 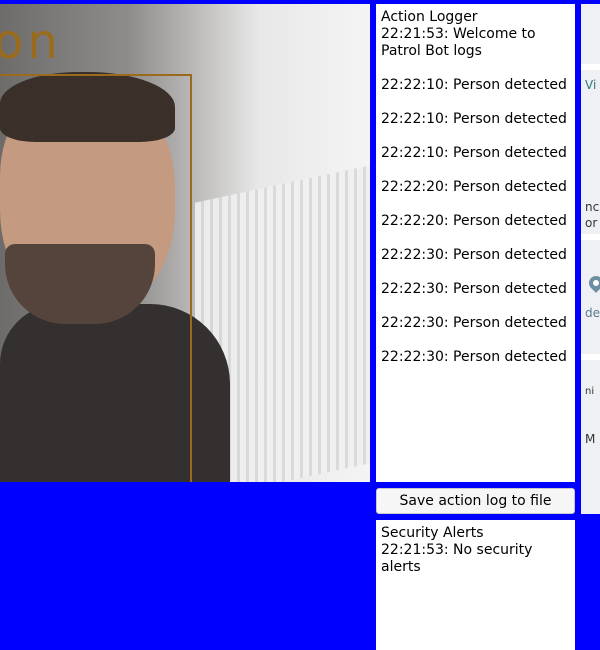 What do you see at coordinates (458, 42) in the screenshot?
I see `log-entry: 22:21:53: Welcome to Patrol Bot logs` at bounding box center [458, 42].